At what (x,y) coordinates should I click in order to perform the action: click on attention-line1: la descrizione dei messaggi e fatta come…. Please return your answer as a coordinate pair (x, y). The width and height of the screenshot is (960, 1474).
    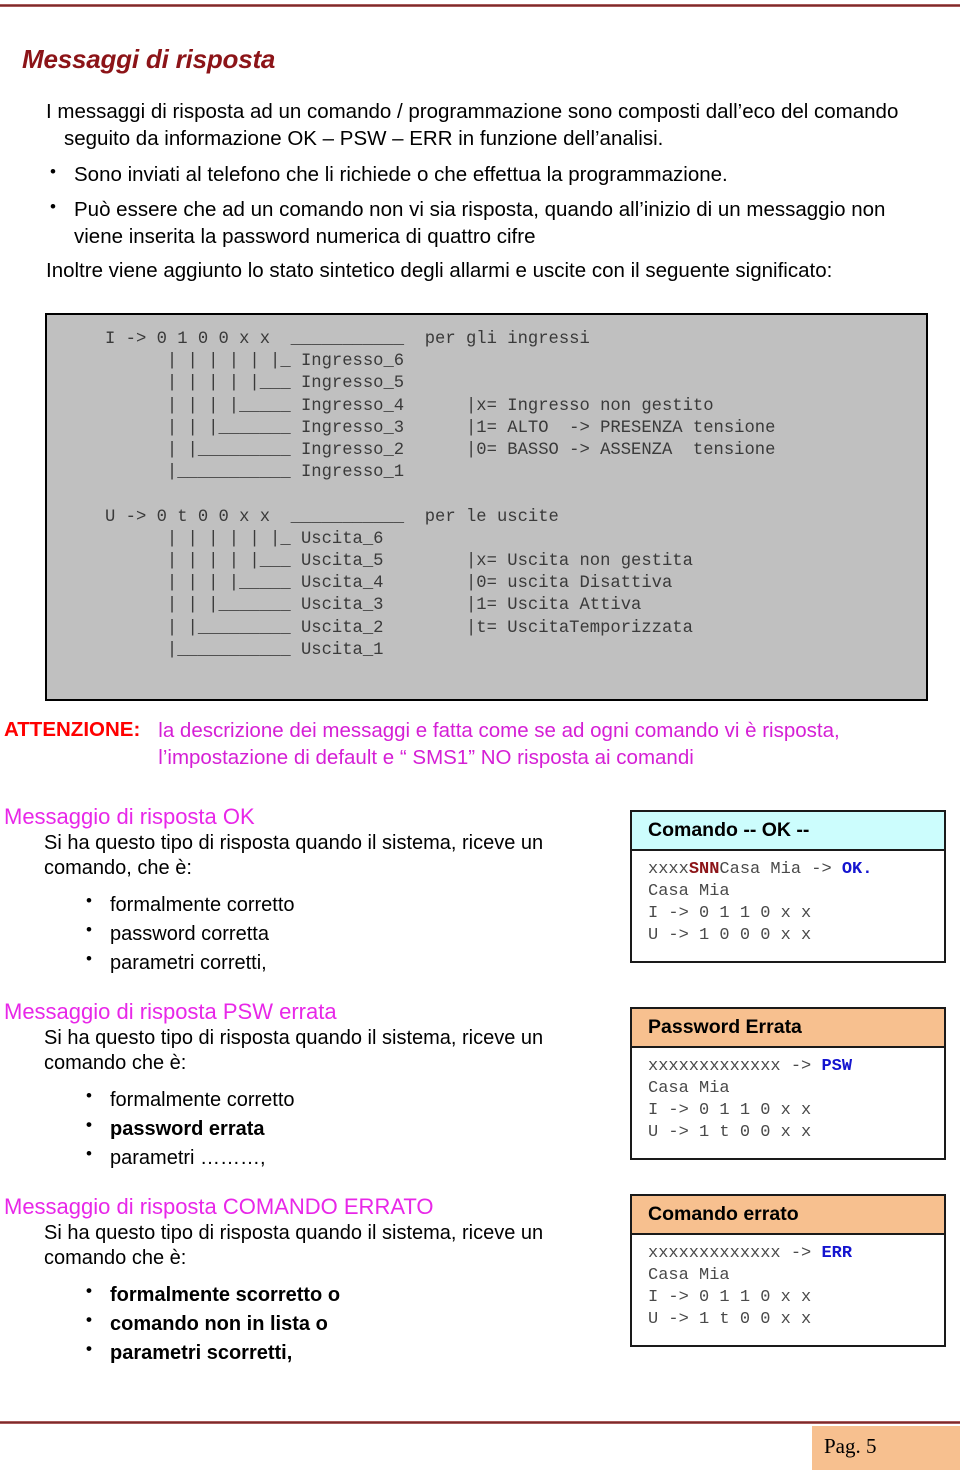
    Looking at the image, I should click on (499, 730).